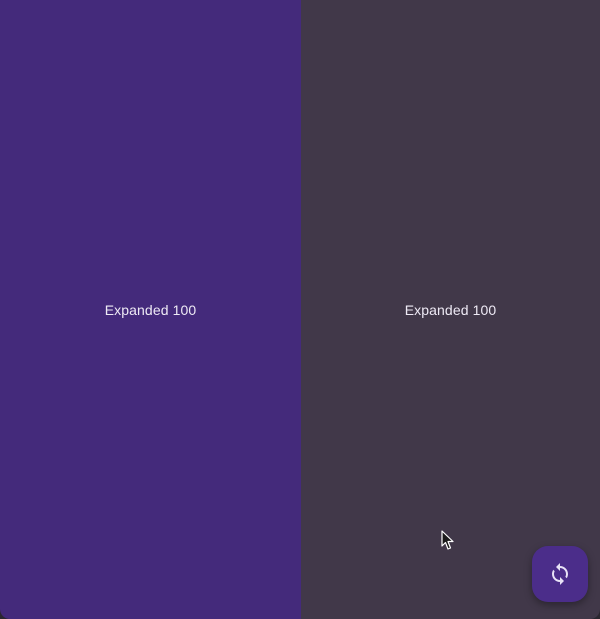 The width and height of the screenshot is (600, 619). I want to click on refresh-button, so click(560, 574).